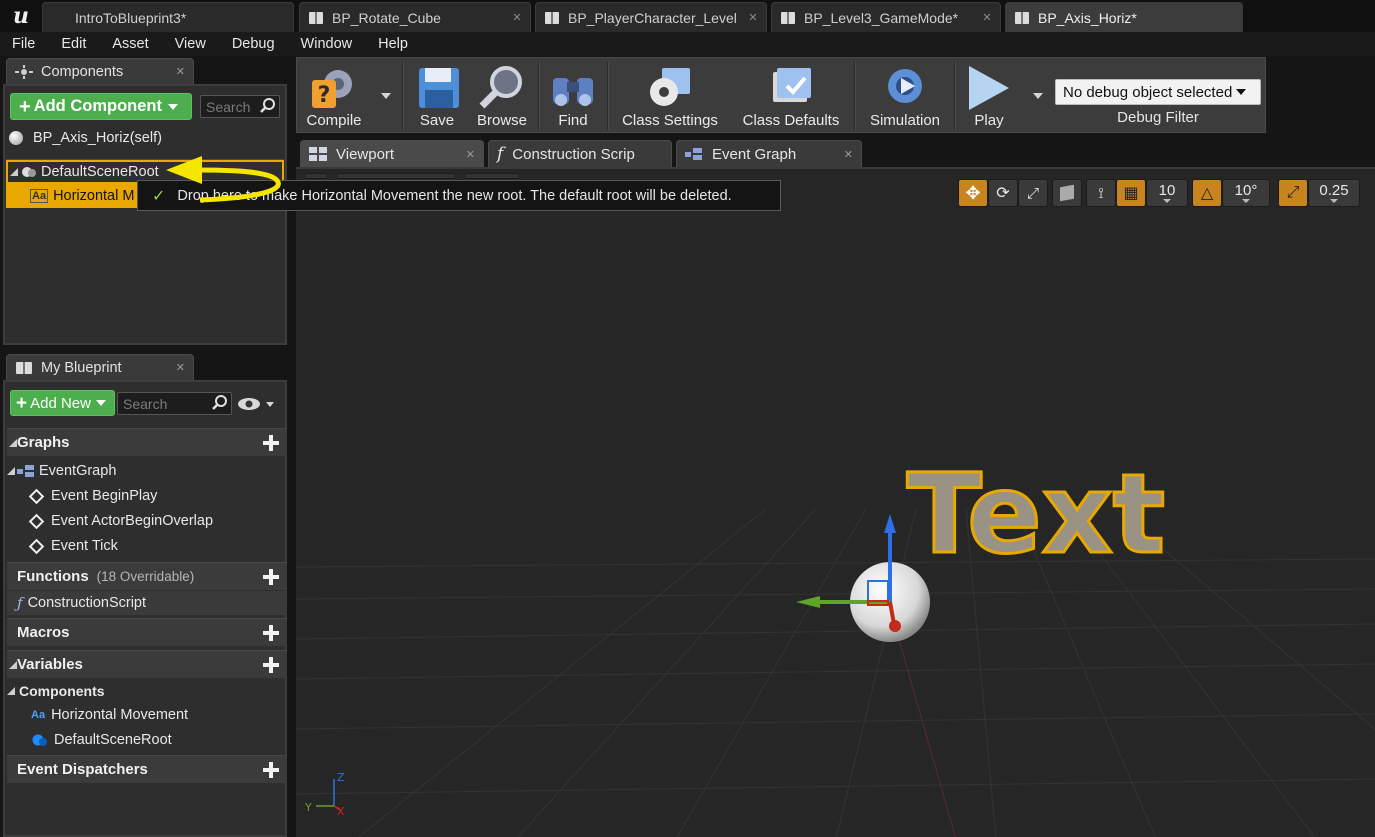 The height and width of the screenshot is (837, 1375). I want to click on simulation-button: Simulation, so click(905, 96).